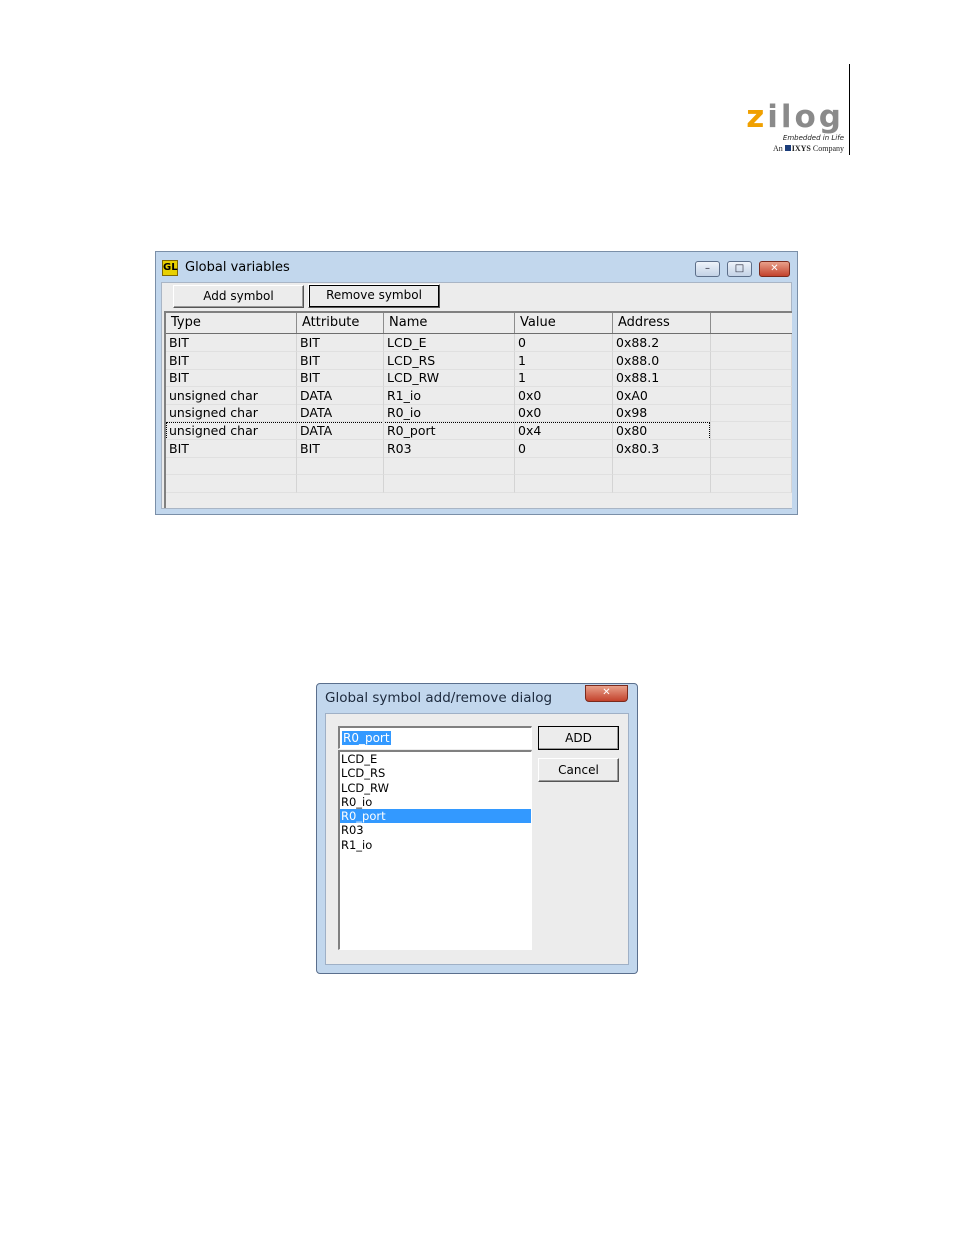  What do you see at coordinates (435, 802) in the screenshot?
I see `list-item: R0_io` at bounding box center [435, 802].